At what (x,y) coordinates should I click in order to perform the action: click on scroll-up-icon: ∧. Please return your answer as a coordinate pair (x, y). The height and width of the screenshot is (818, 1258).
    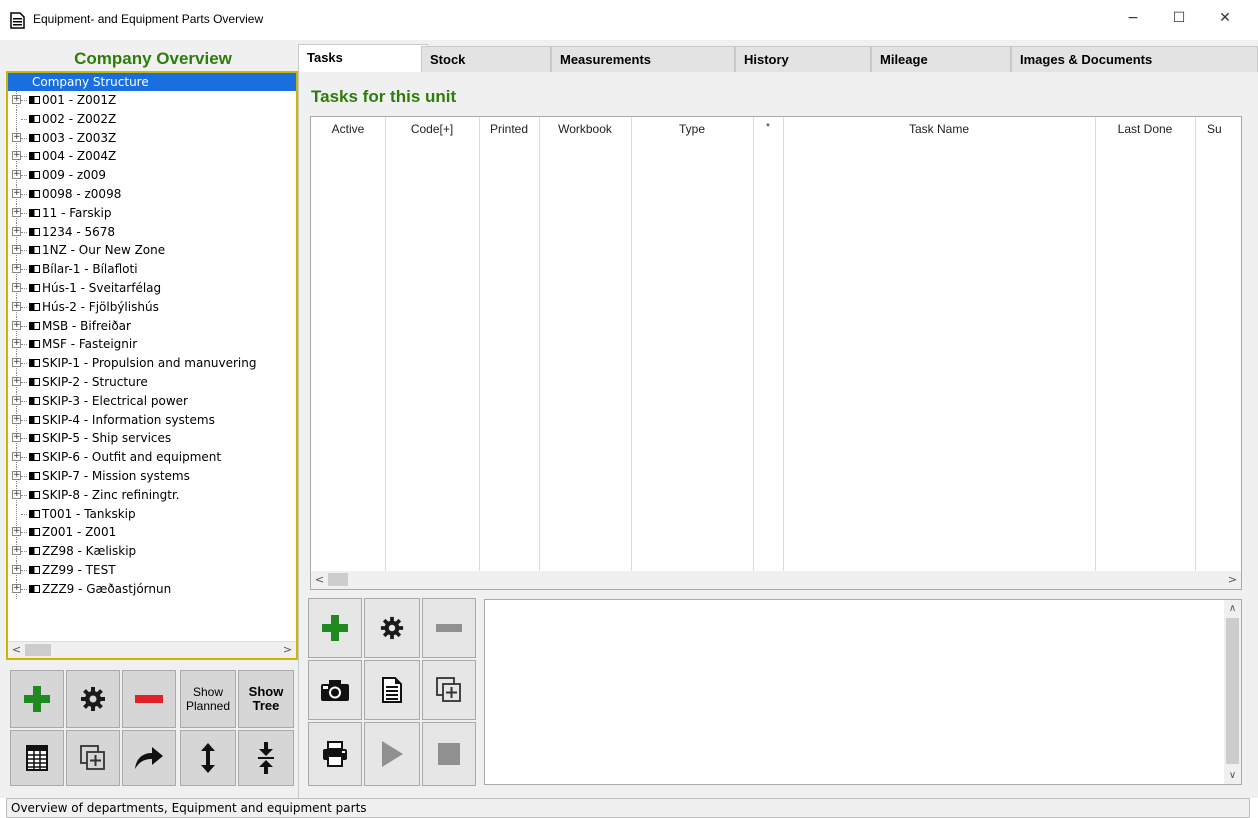
    Looking at the image, I should click on (1232, 608).